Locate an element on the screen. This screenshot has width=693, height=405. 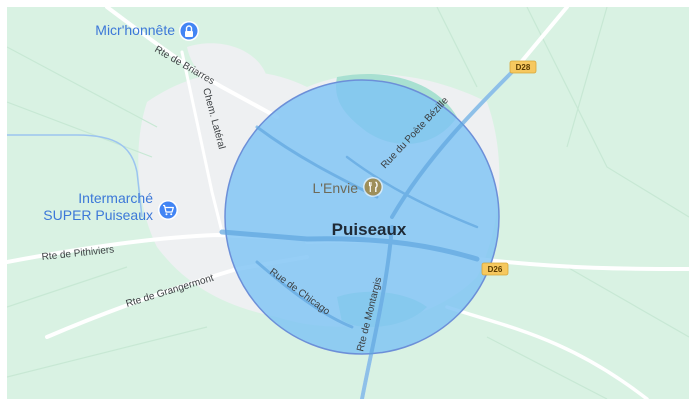
svg-text: D26 is located at coordinates (495, 269).